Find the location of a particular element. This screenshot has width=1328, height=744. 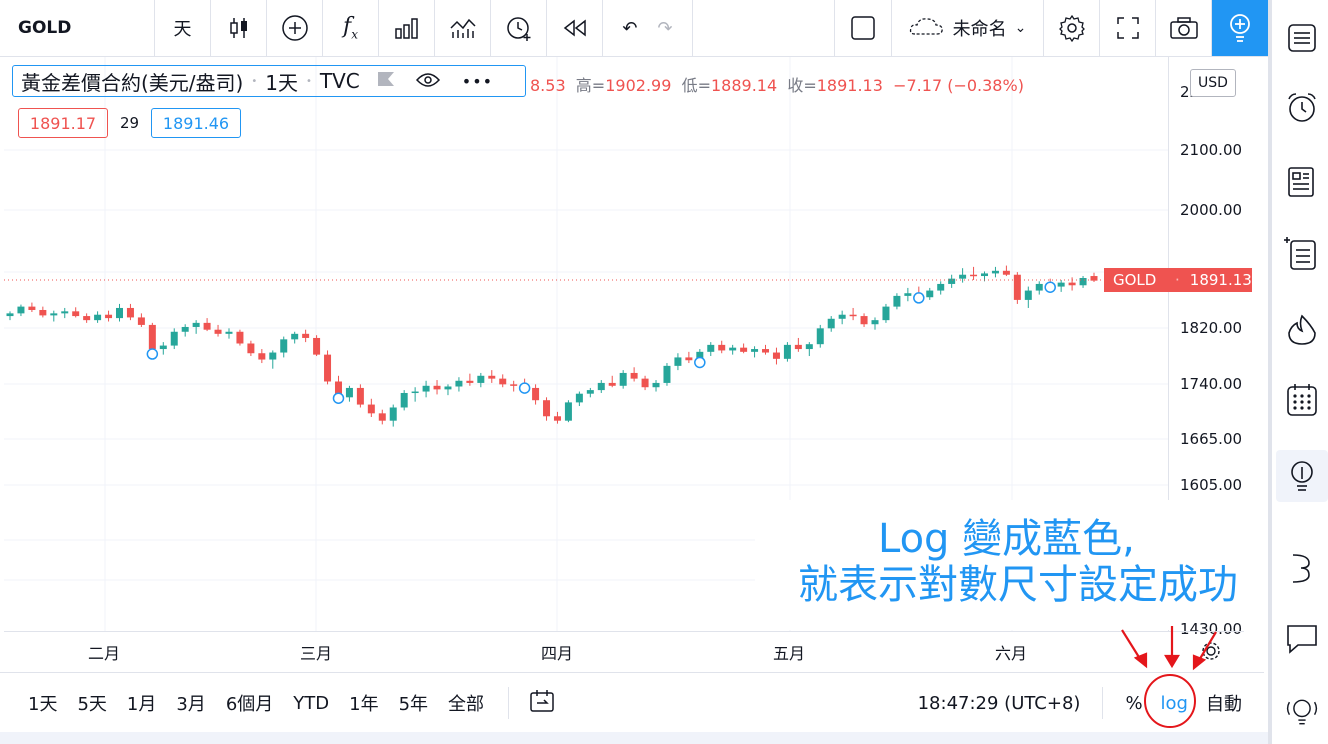

calendar-list-icon is located at coordinates (1302, 254).